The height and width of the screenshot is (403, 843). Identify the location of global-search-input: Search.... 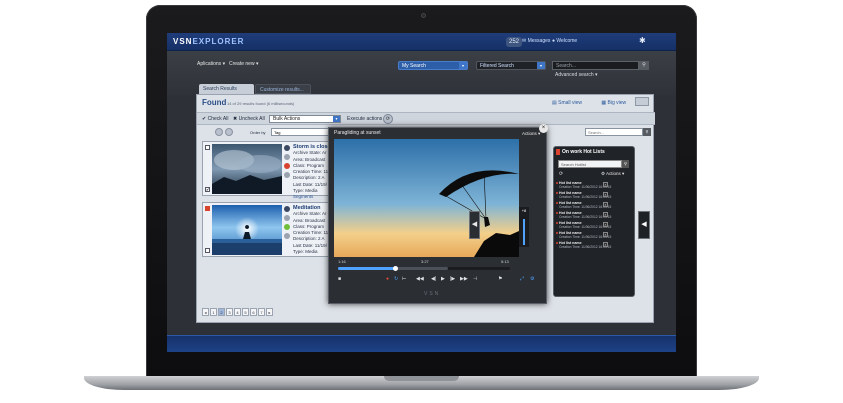
(595, 65).